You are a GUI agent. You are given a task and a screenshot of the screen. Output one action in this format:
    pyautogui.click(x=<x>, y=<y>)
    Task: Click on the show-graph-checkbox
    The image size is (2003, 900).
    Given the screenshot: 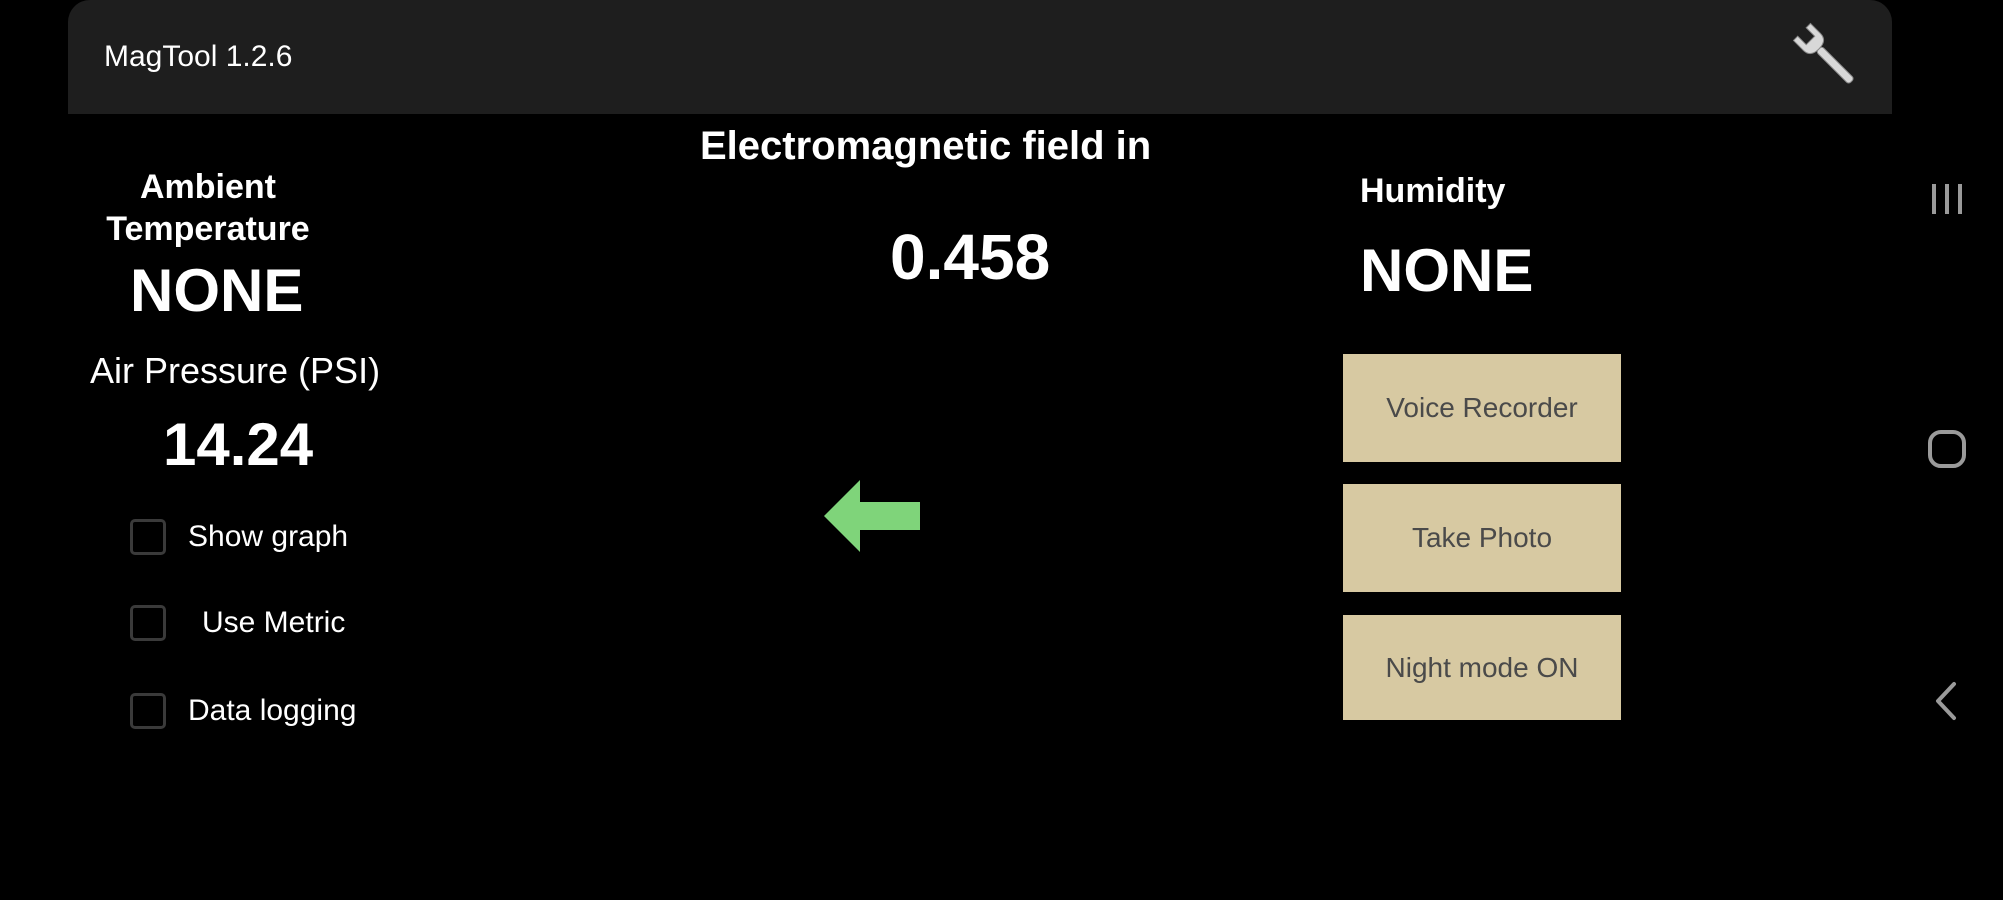 What is the action you would take?
    pyautogui.click(x=148, y=537)
    